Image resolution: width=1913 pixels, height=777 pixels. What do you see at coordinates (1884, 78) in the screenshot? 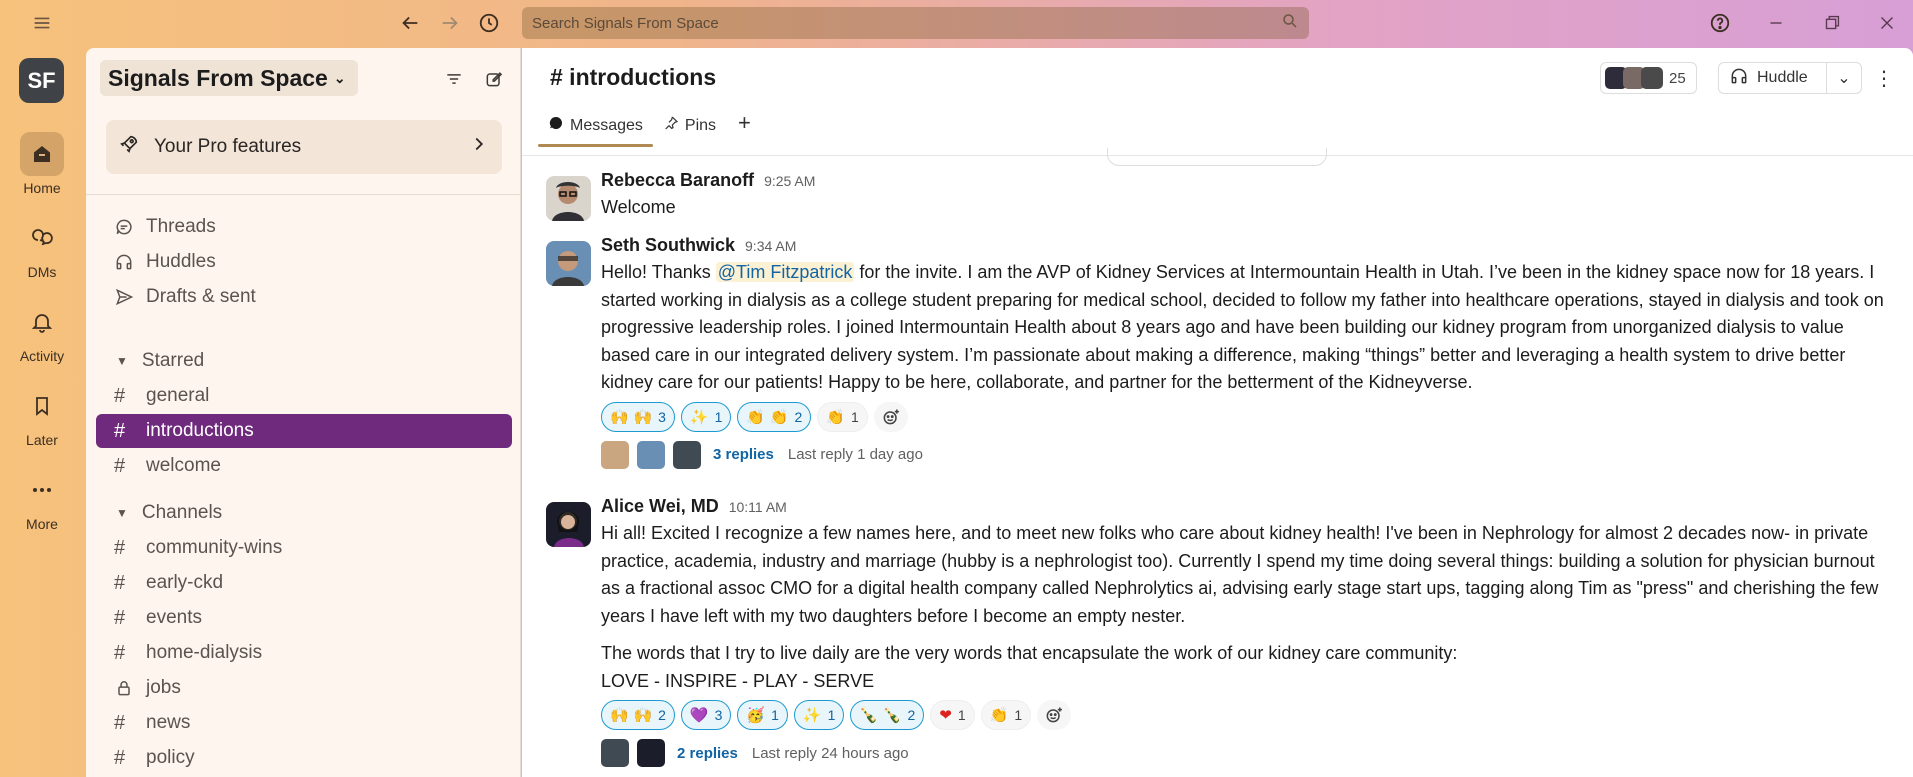
I see `kebab-menu-icon: ⋮` at bounding box center [1884, 78].